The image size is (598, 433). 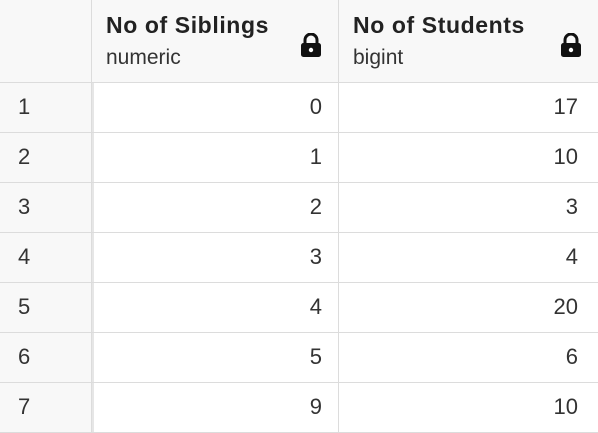 What do you see at coordinates (215, 207) in the screenshot?
I see `siblings-cell: 2` at bounding box center [215, 207].